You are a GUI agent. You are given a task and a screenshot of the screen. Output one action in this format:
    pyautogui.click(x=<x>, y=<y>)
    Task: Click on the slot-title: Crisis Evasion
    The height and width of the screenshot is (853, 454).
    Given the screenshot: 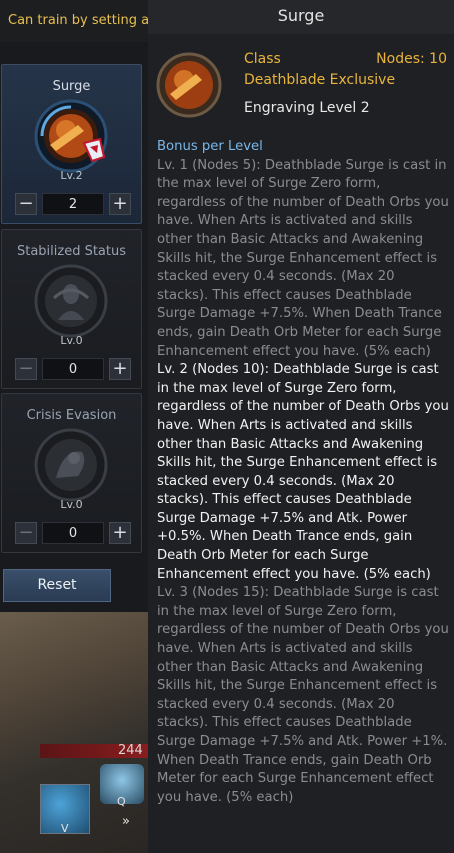 What is the action you would take?
    pyautogui.click(x=71, y=415)
    